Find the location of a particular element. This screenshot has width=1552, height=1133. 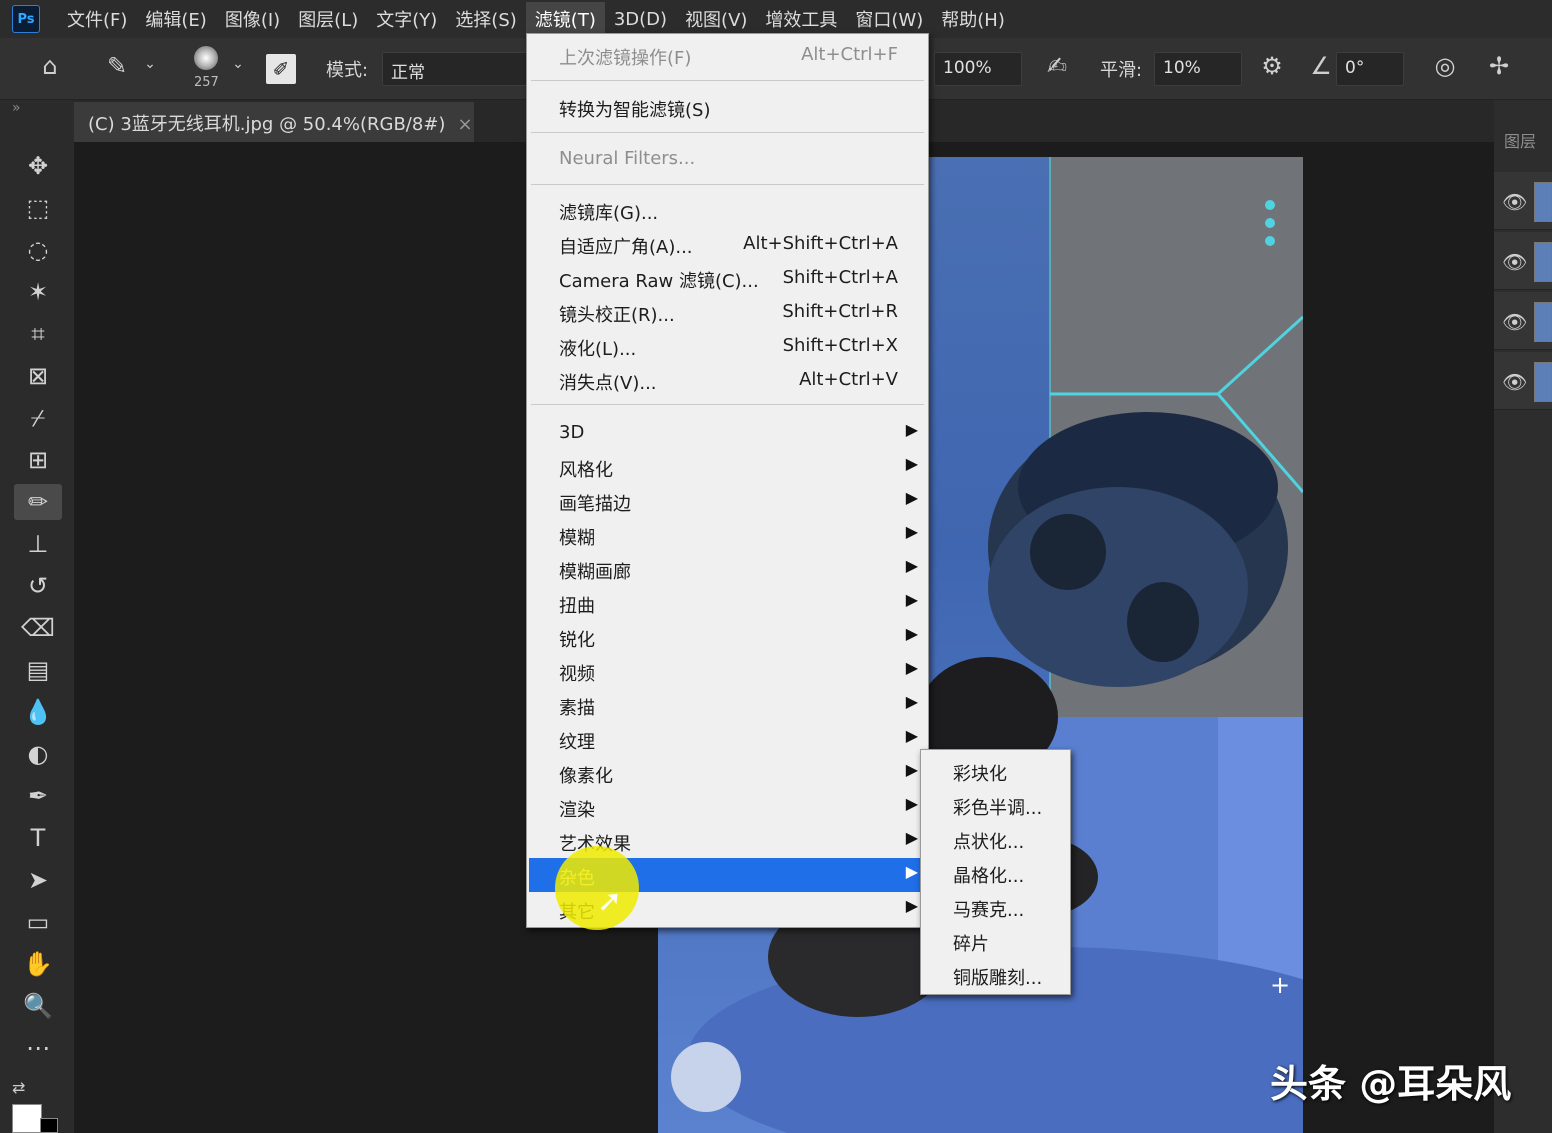

submenu-item-fragment: 碎片 is located at coordinates (995, 941).